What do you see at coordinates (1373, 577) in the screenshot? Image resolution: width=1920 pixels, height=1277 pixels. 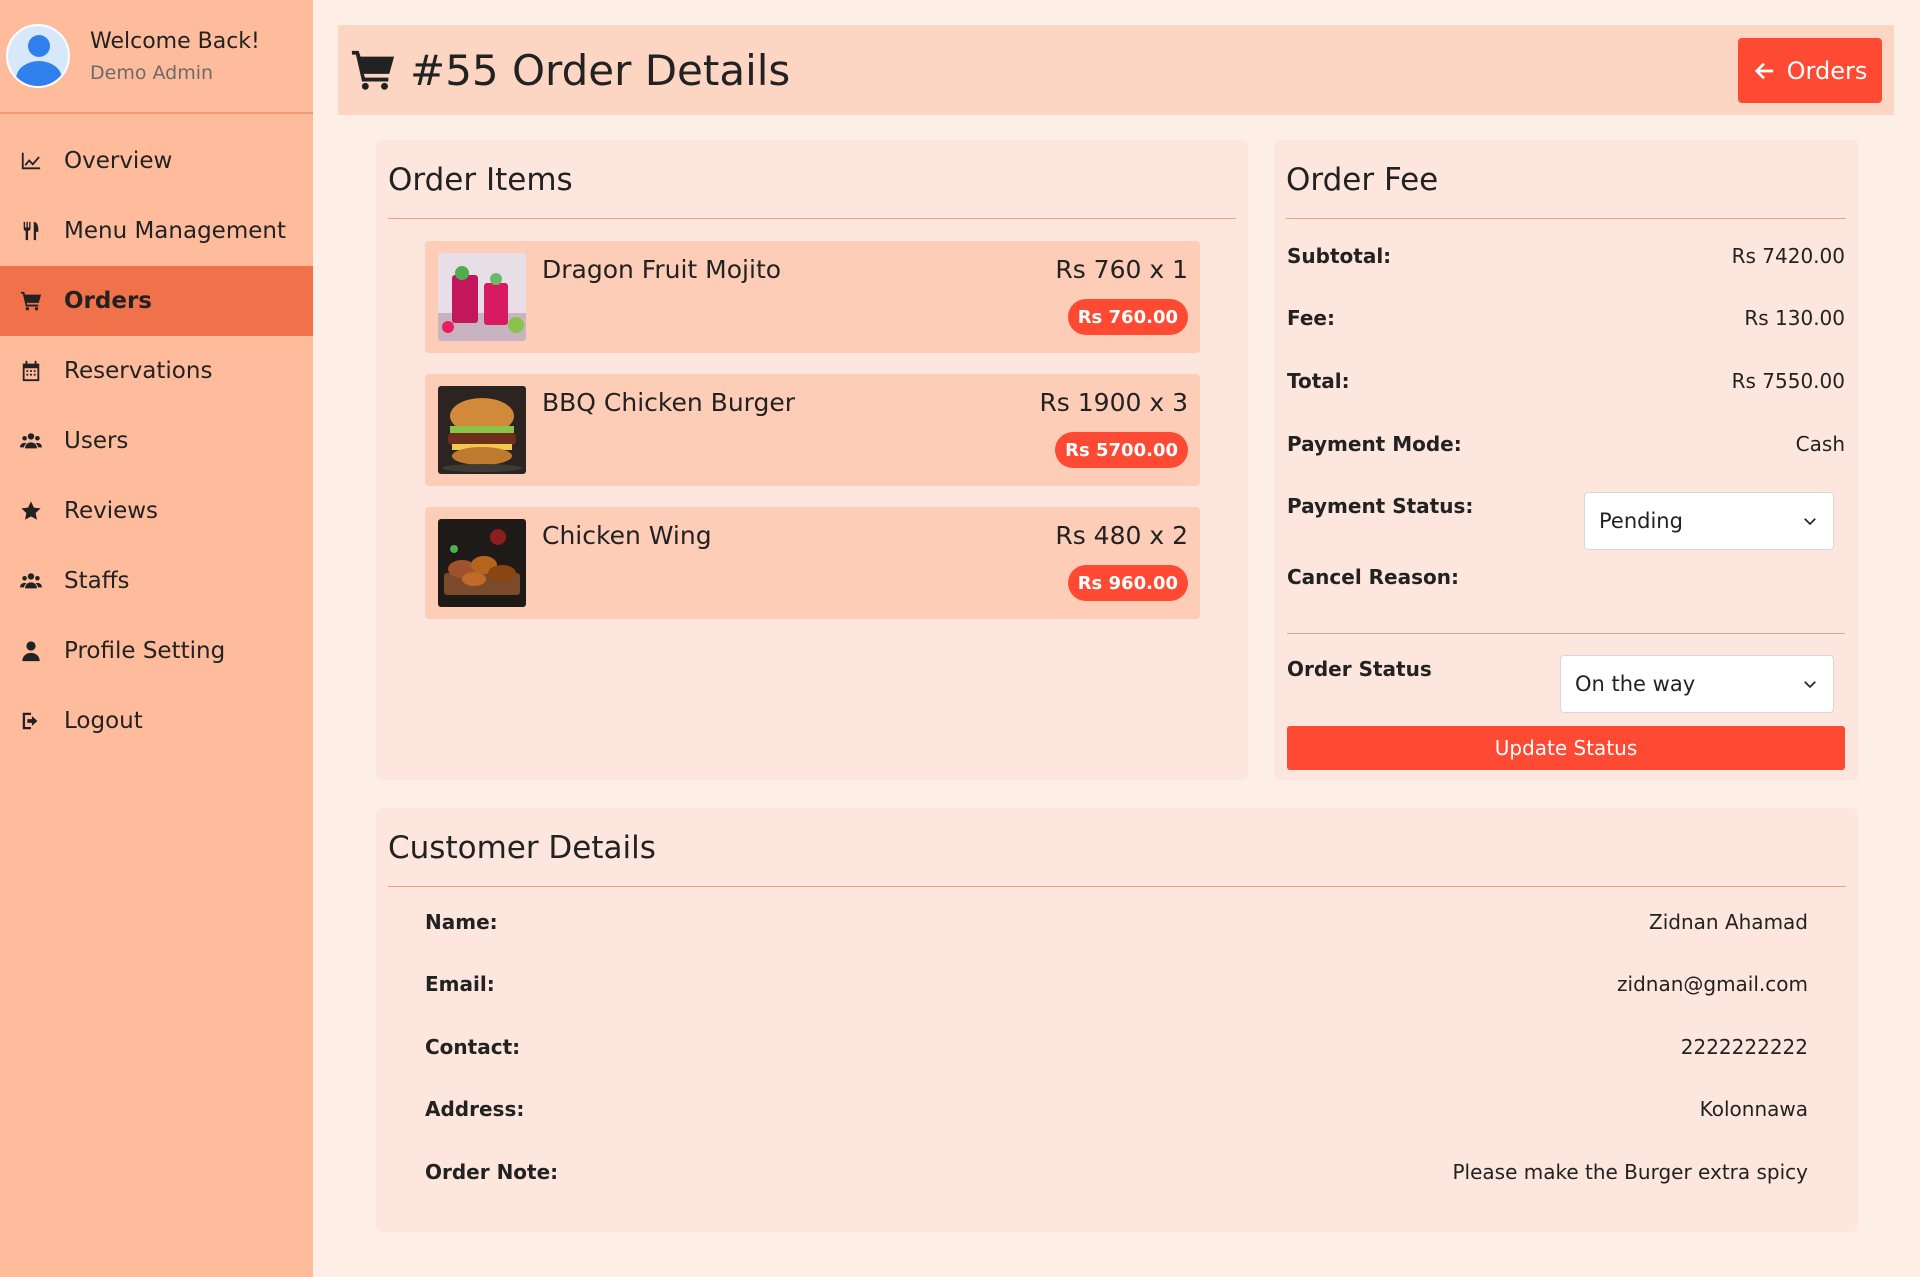 I see `cancel-reason-label: Cancel Reason:` at bounding box center [1373, 577].